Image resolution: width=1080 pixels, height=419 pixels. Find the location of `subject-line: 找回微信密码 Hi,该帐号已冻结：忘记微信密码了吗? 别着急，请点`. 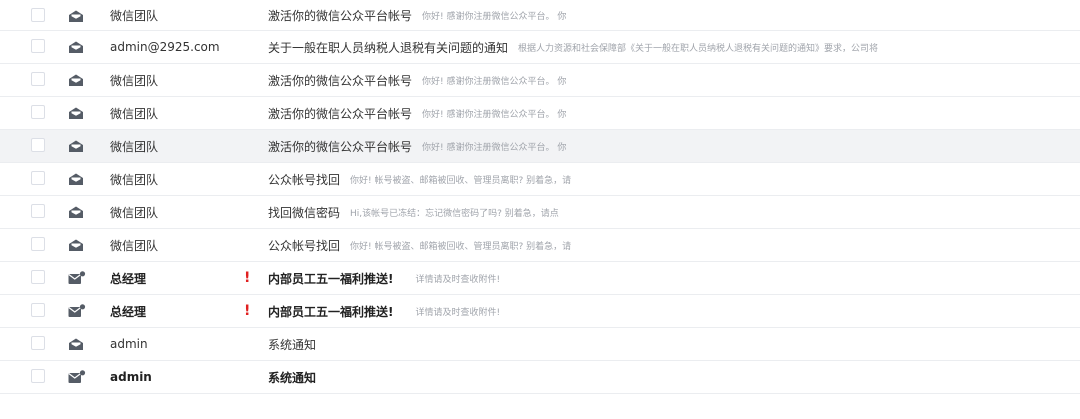

subject-line: 找回微信密码 Hi,该帐号已冻结：忘记微信密码了吗? 别着急，请点 is located at coordinates (669, 212).